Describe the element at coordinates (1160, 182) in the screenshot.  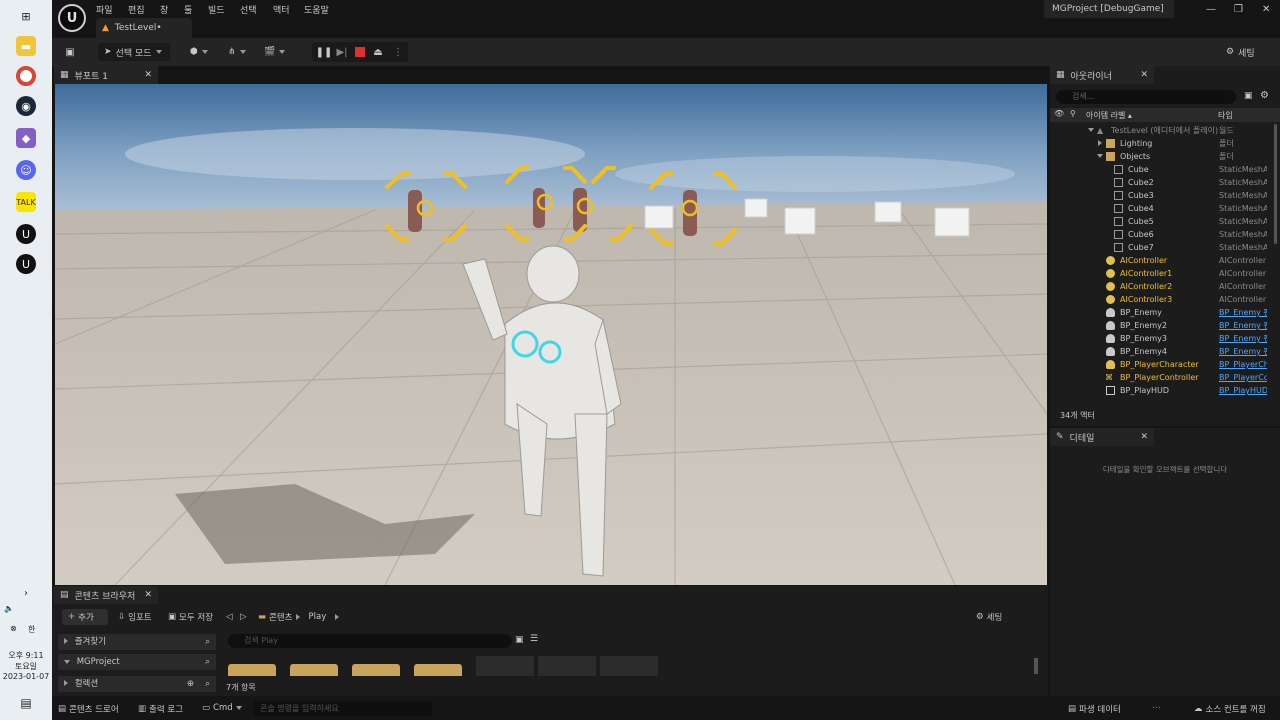
I see `outliner-row: Cube2 StaticMeshActor` at that location.